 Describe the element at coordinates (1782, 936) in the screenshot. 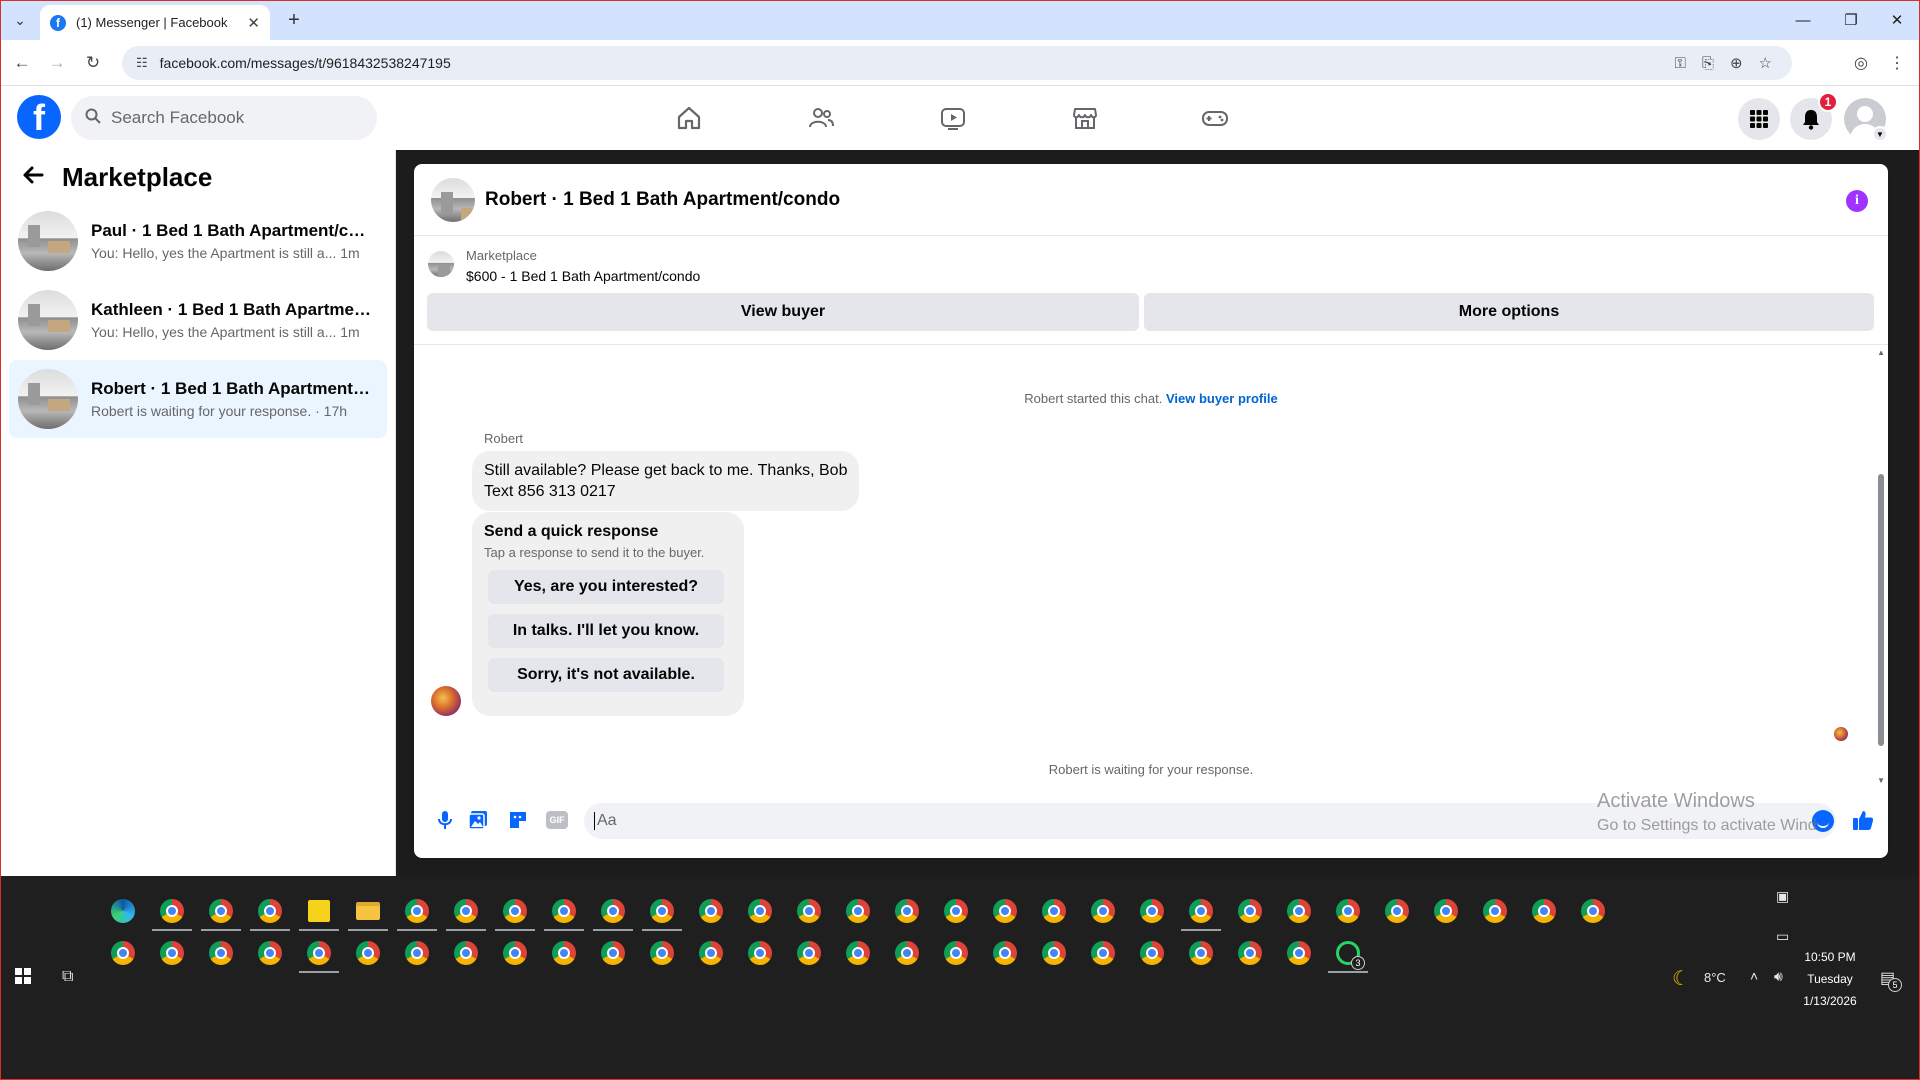

I see `display-icon: ▭` at that location.